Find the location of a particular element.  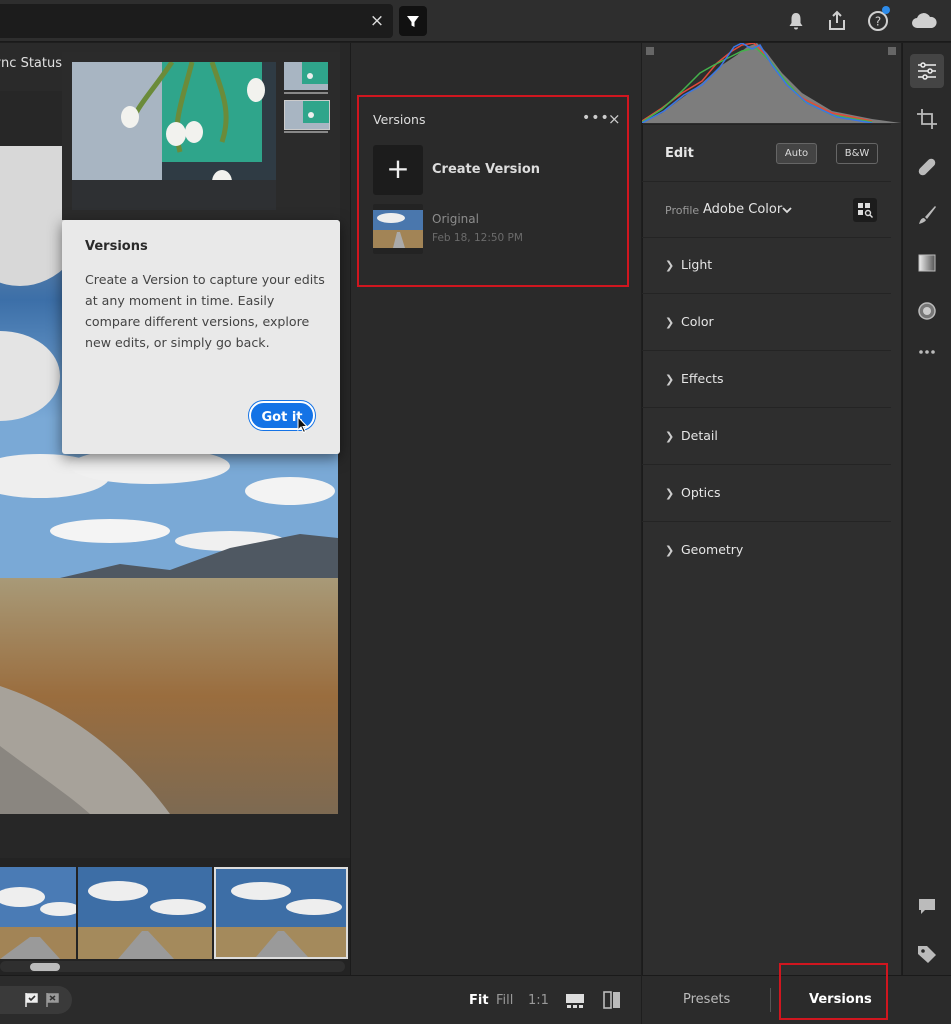

share-icon is located at coordinates (837, 21).